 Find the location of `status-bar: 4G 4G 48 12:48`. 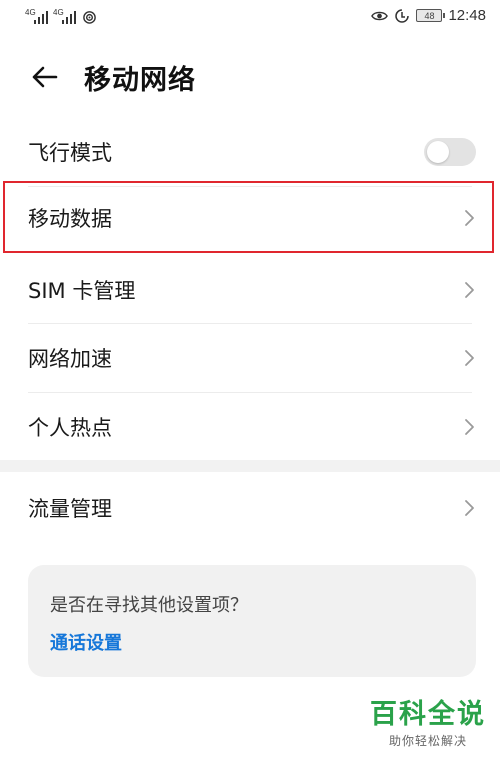

status-bar: 4G 4G 48 12:48 is located at coordinates (250, 18).